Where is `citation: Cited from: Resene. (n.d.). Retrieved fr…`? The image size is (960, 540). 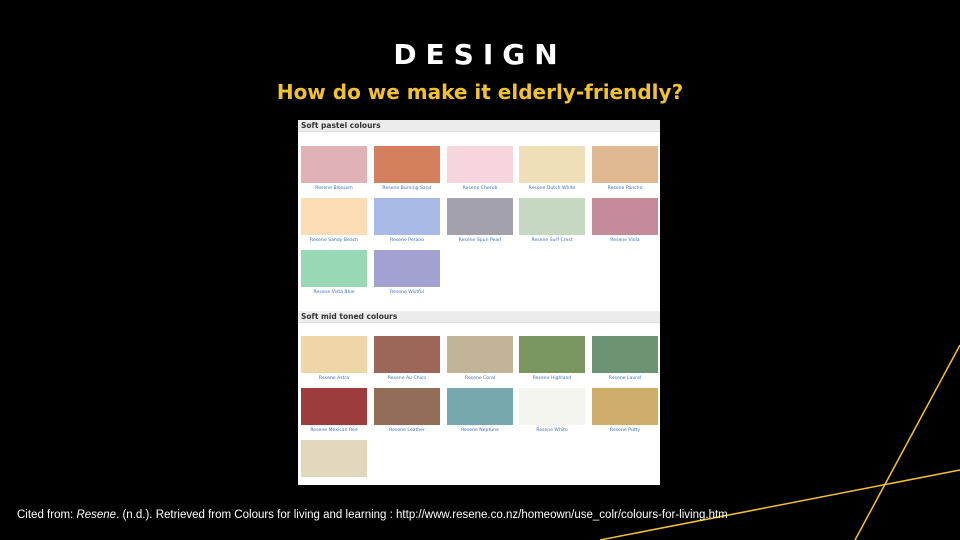
citation: Cited from: Resene. (n.d.). Retrieved fr… is located at coordinates (372, 515).